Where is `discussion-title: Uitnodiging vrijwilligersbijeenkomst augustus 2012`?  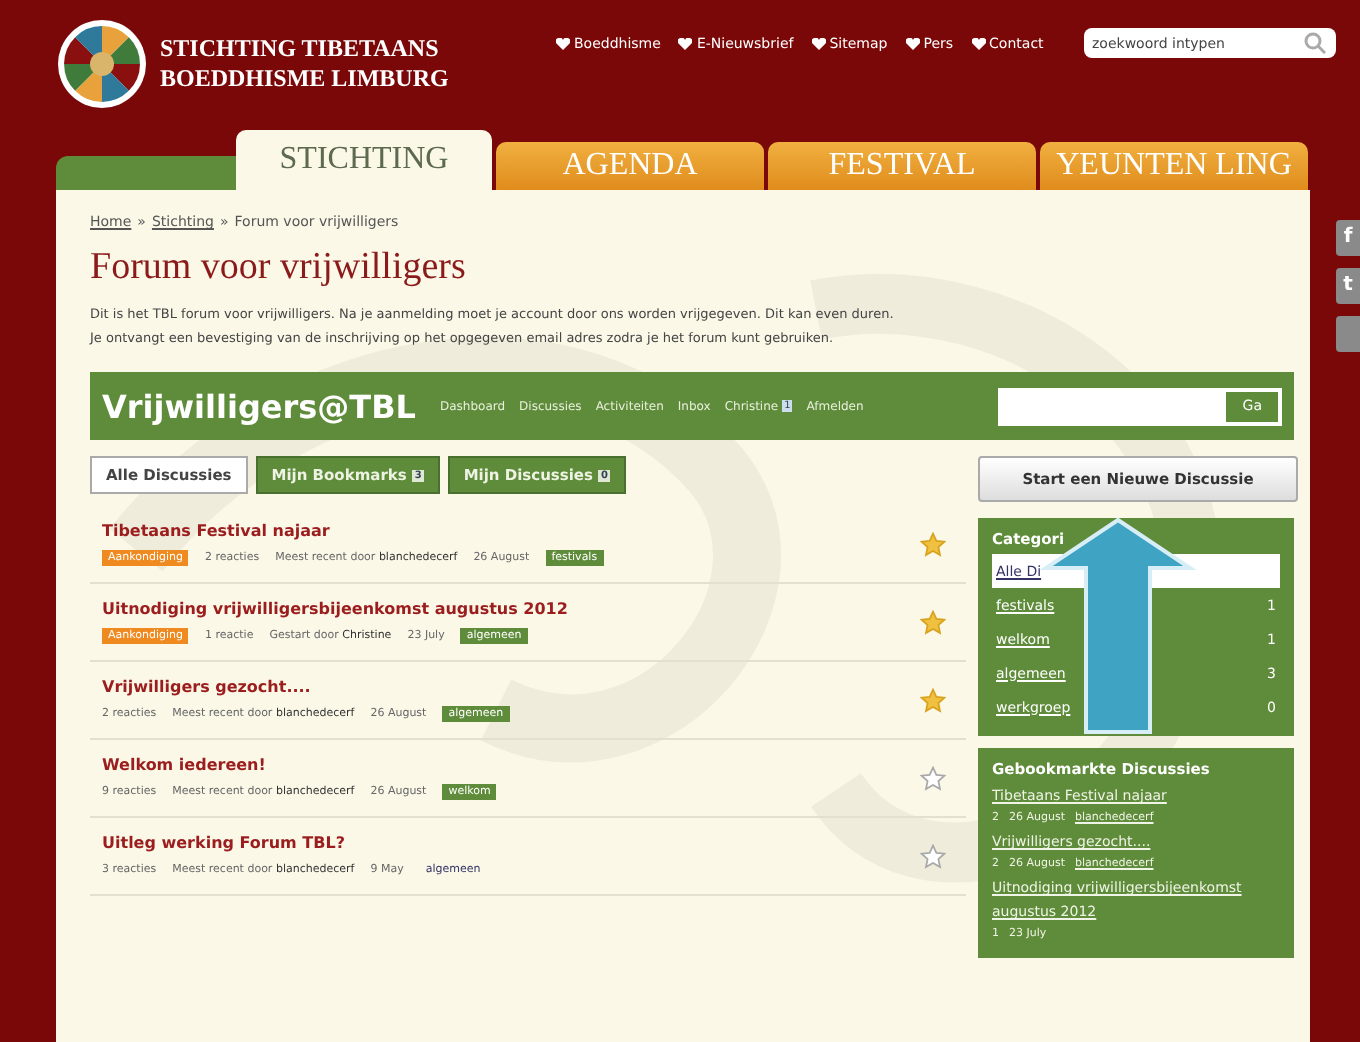 discussion-title: Uitnodiging vrijwilligersbijeenkomst augustus 2012 is located at coordinates (511, 609).